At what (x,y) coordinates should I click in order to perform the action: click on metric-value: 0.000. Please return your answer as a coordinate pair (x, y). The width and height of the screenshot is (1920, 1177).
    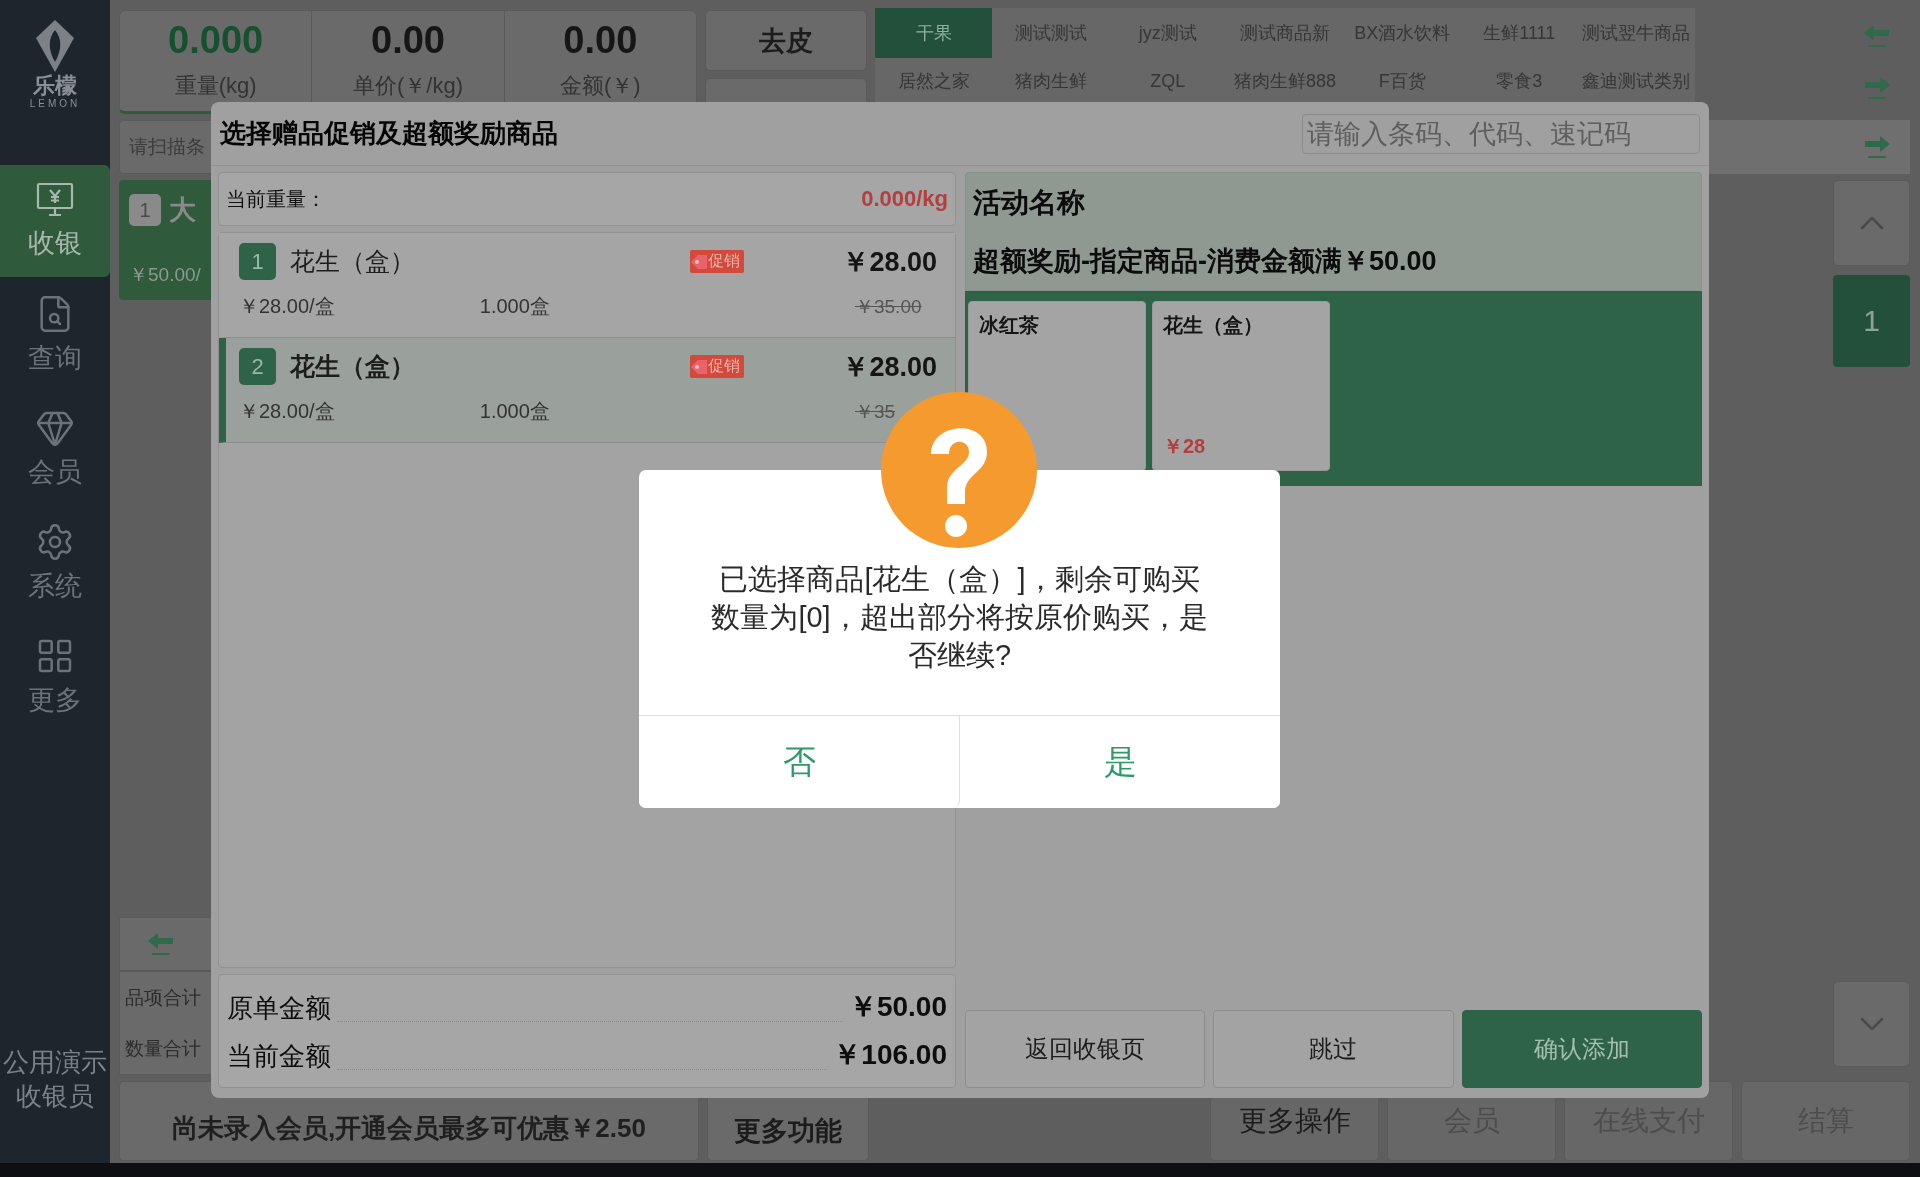
    Looking at the image, I should click on (216, 40).